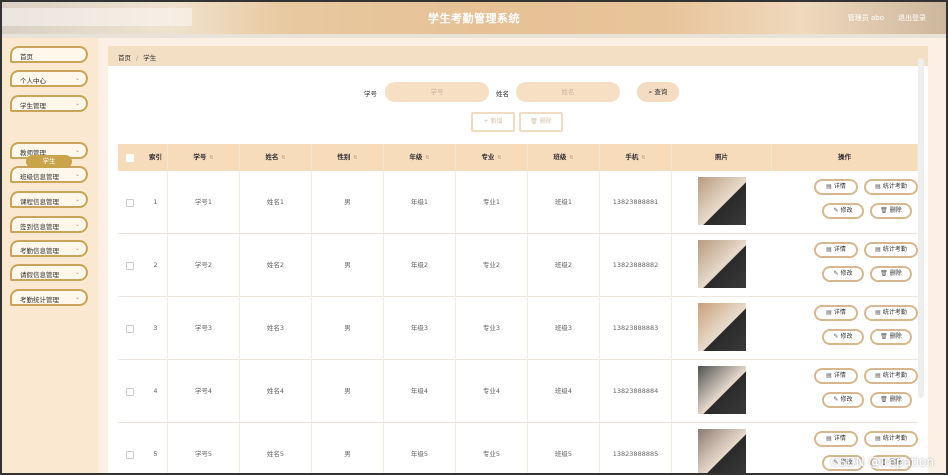  What do you see at coordinates (894, 186) in the screenshot?
I see `stats-button-label: 统计考勤` at bounding box center [894, 186].